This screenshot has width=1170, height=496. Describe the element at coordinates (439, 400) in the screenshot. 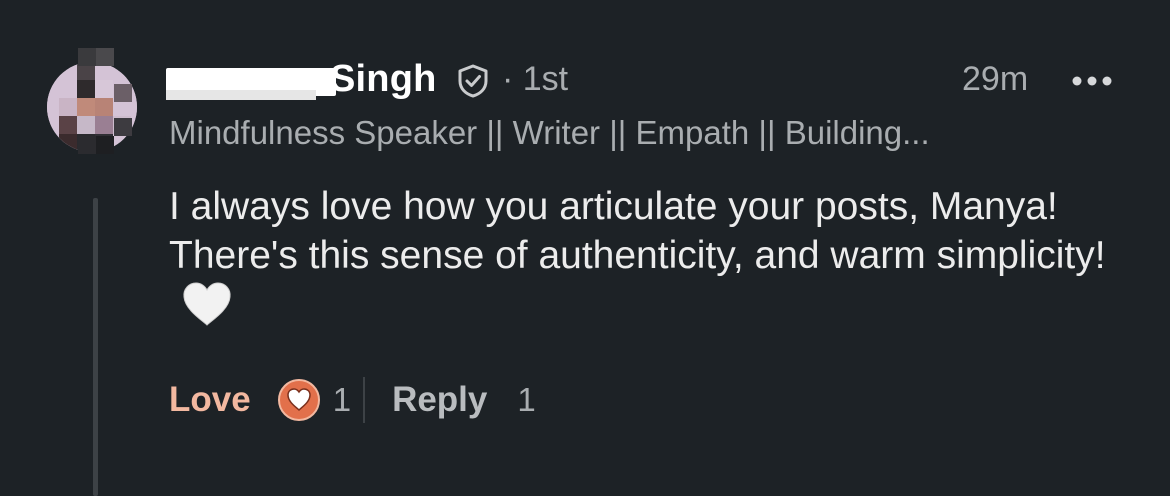

I see `reply-button: Reply` at that location.